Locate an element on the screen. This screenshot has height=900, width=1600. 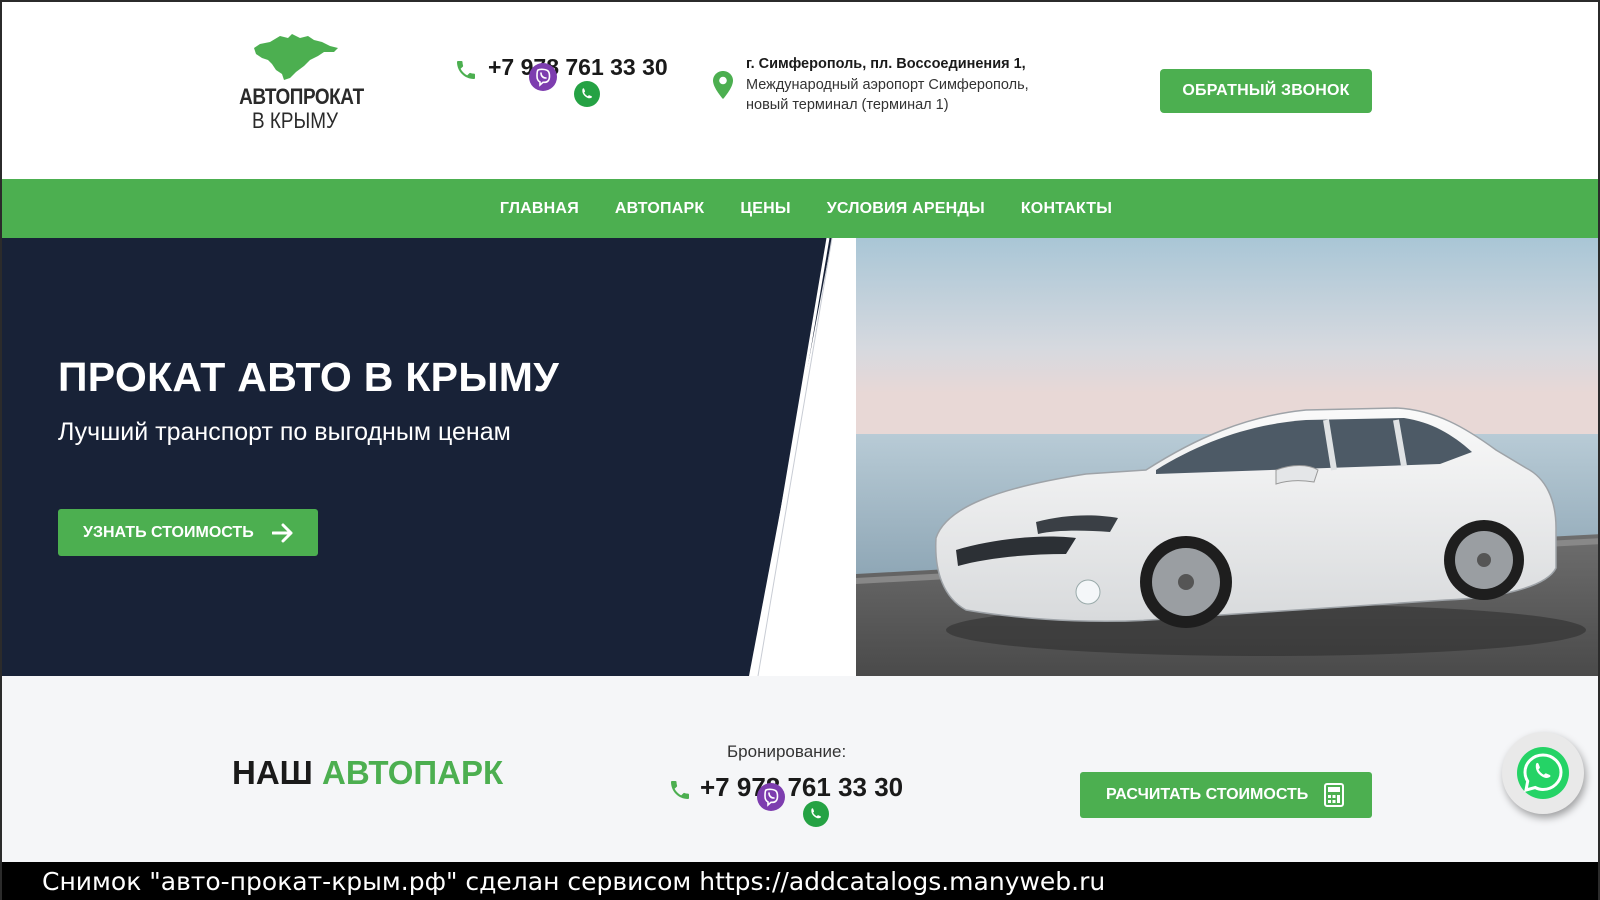
address-line-3: новый терминал (терминал 1) is located at coordinates (847, 105).